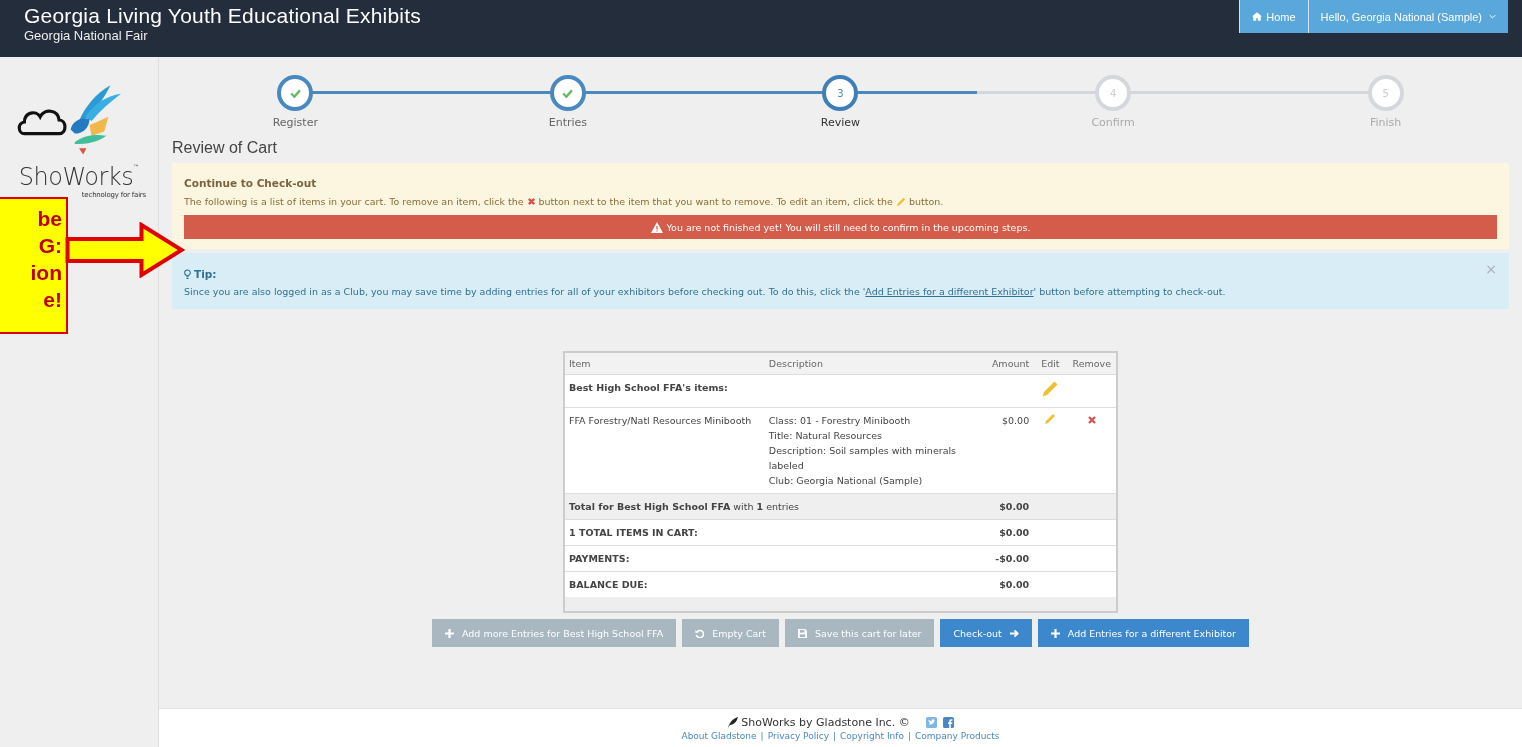 The height and width of the screenshot is (747, 1522). I want to click on column-header: Item, so click(665, 364).